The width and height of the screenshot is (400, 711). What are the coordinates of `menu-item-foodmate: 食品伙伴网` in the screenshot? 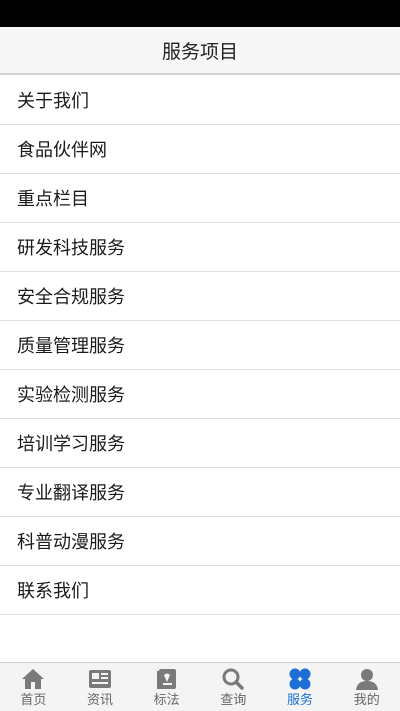 It's located at (200, 149).